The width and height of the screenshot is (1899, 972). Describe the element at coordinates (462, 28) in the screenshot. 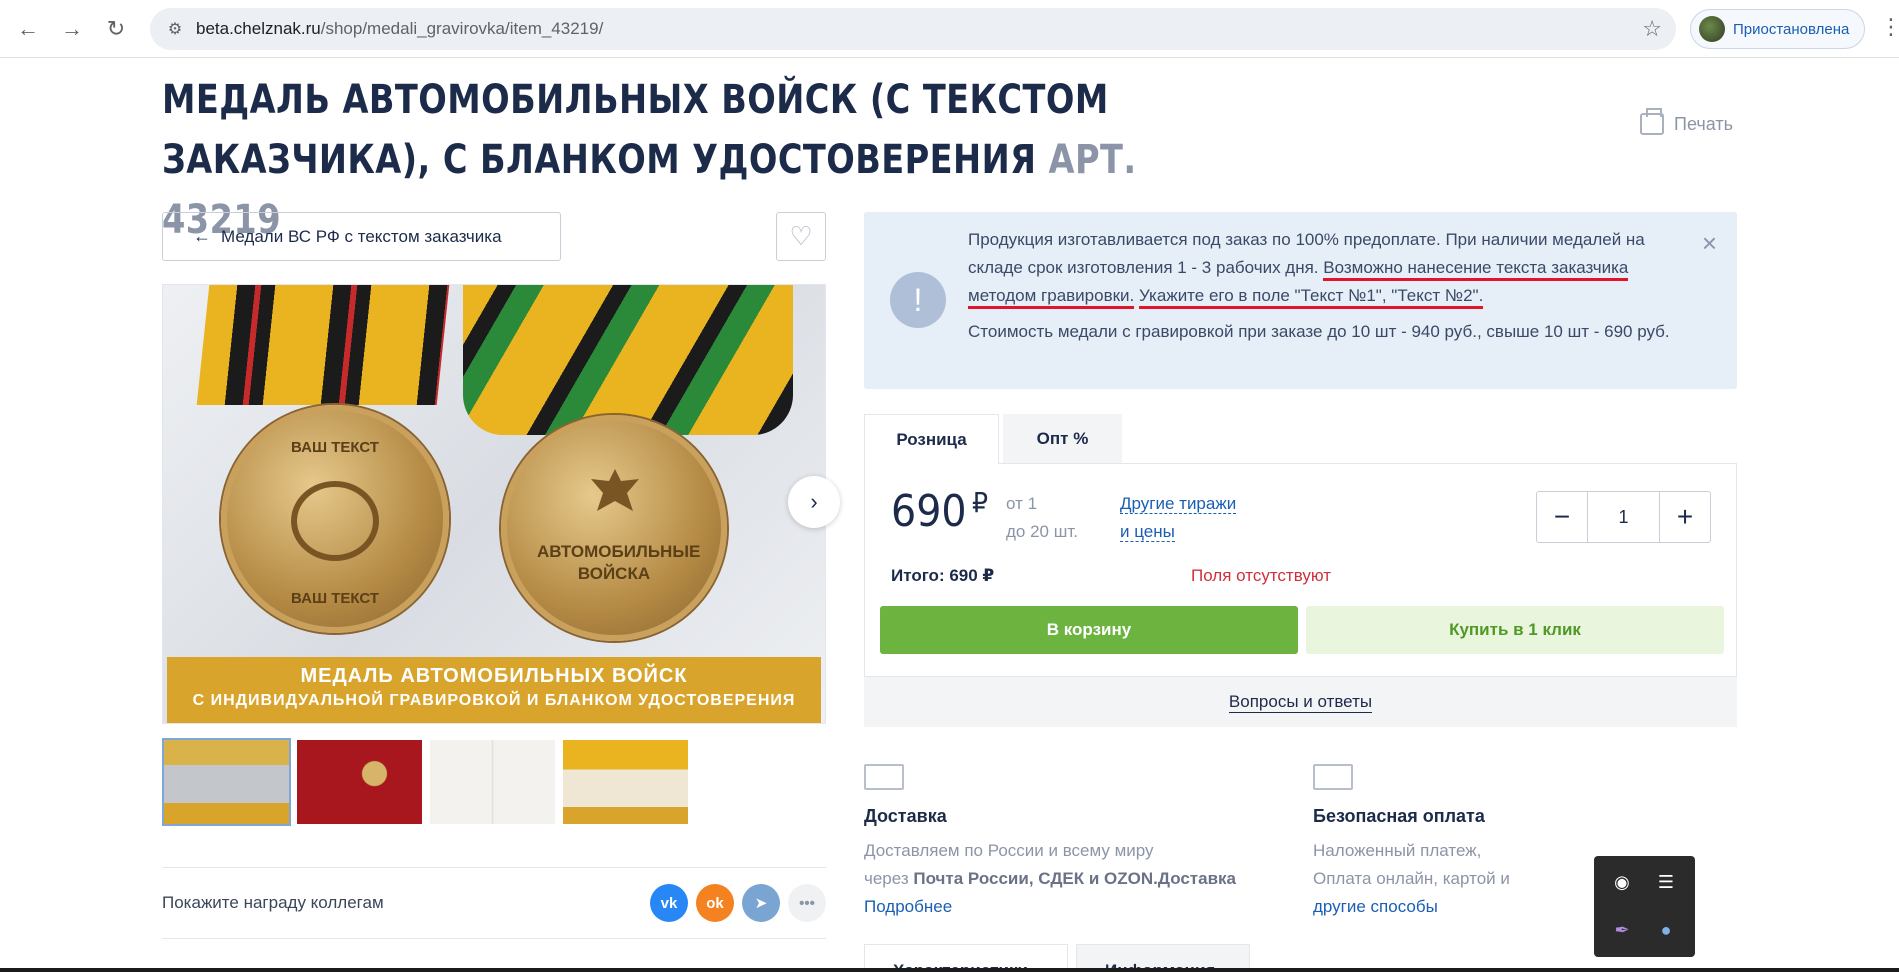

I see `url-path: /shop/medali_gravirovka/item_43219/` at that location.